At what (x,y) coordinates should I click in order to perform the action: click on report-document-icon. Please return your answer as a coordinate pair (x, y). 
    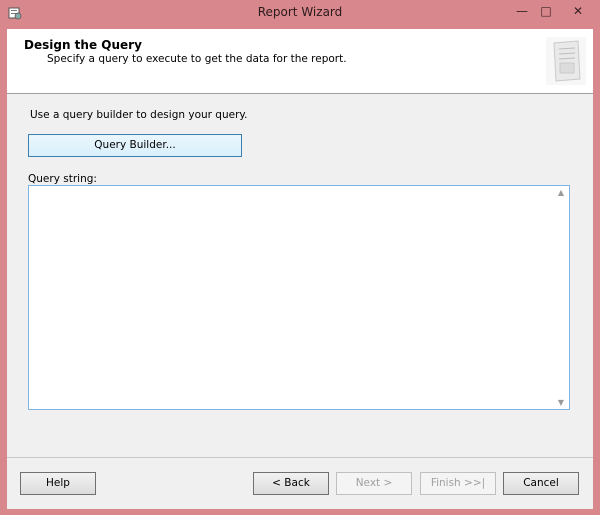
    Looking at the image, I should click on (566, 61).